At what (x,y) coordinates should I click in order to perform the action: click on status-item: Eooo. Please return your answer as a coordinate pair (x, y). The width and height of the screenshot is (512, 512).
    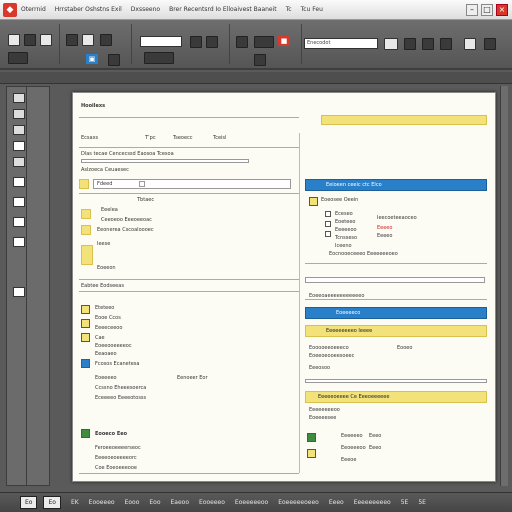
    Looking at the image, I should click on (132, 502).